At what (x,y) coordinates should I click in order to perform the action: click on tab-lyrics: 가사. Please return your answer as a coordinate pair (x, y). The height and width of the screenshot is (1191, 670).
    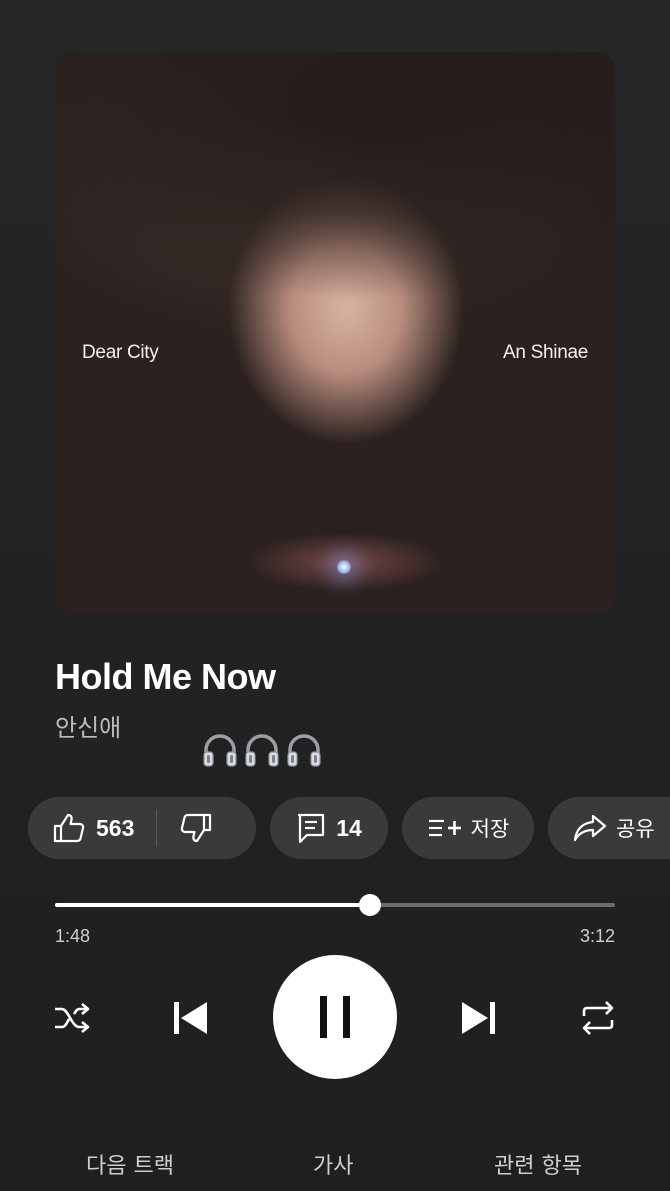
    Looking at the image, I should click on (333, 1164).